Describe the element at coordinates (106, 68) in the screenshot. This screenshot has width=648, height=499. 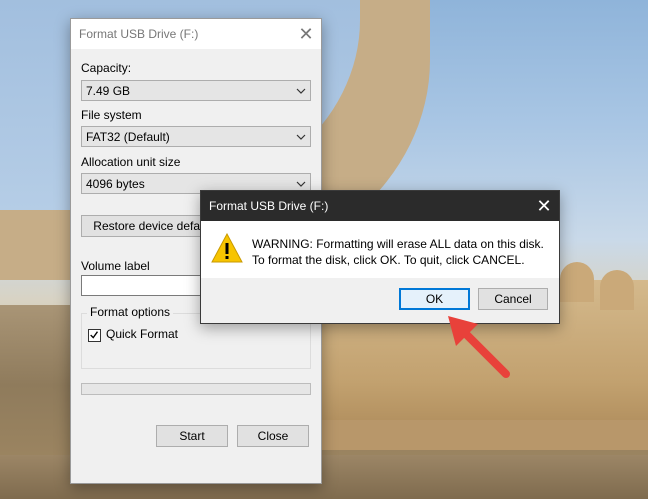
I see `capacity-label: Capacity:` at that location.